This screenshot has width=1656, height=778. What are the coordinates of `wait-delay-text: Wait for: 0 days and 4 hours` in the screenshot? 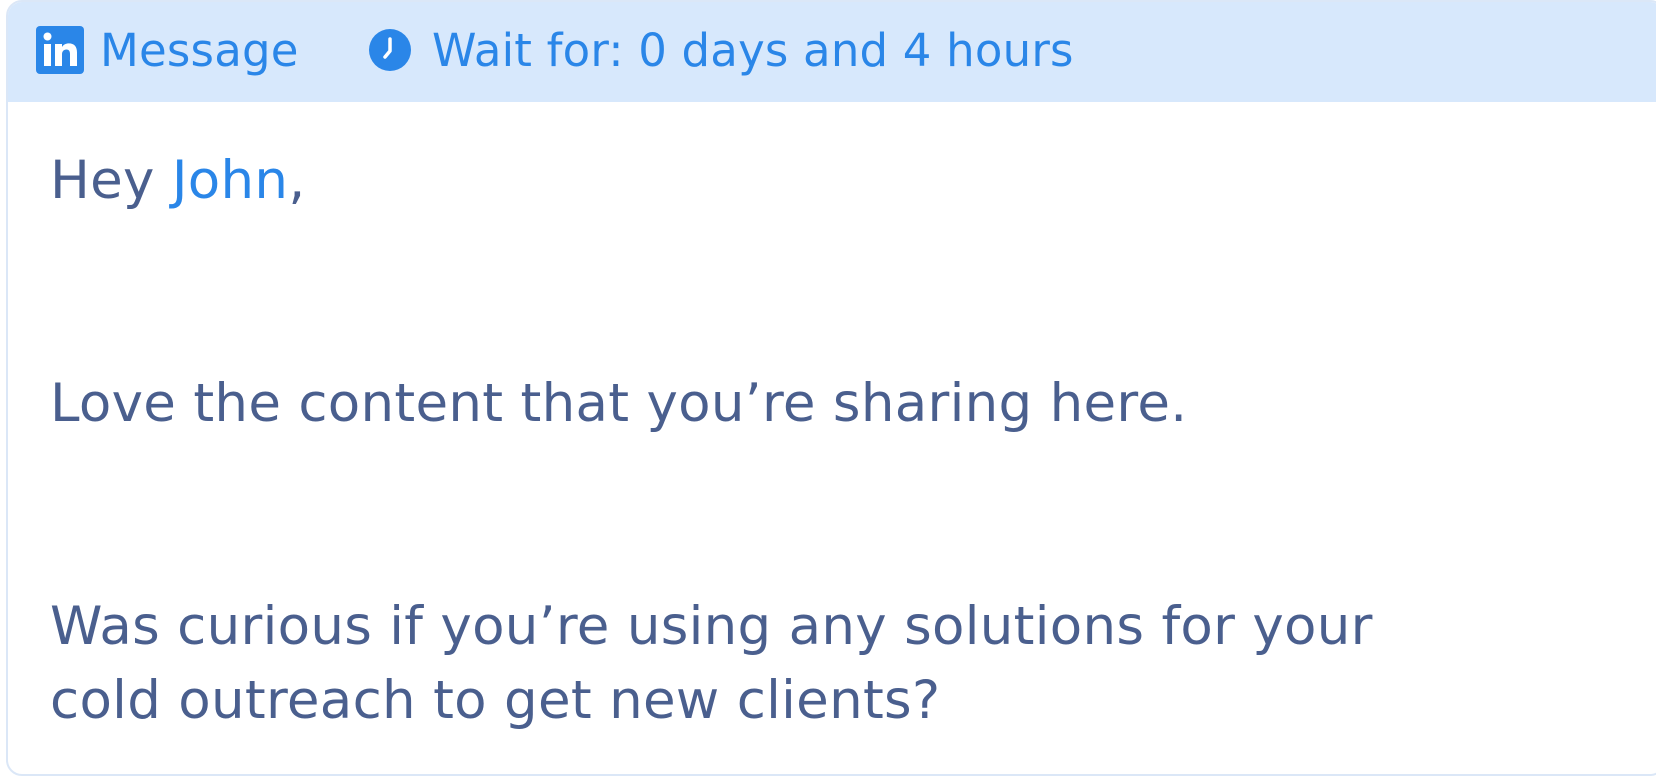 It's located at (753, 50).